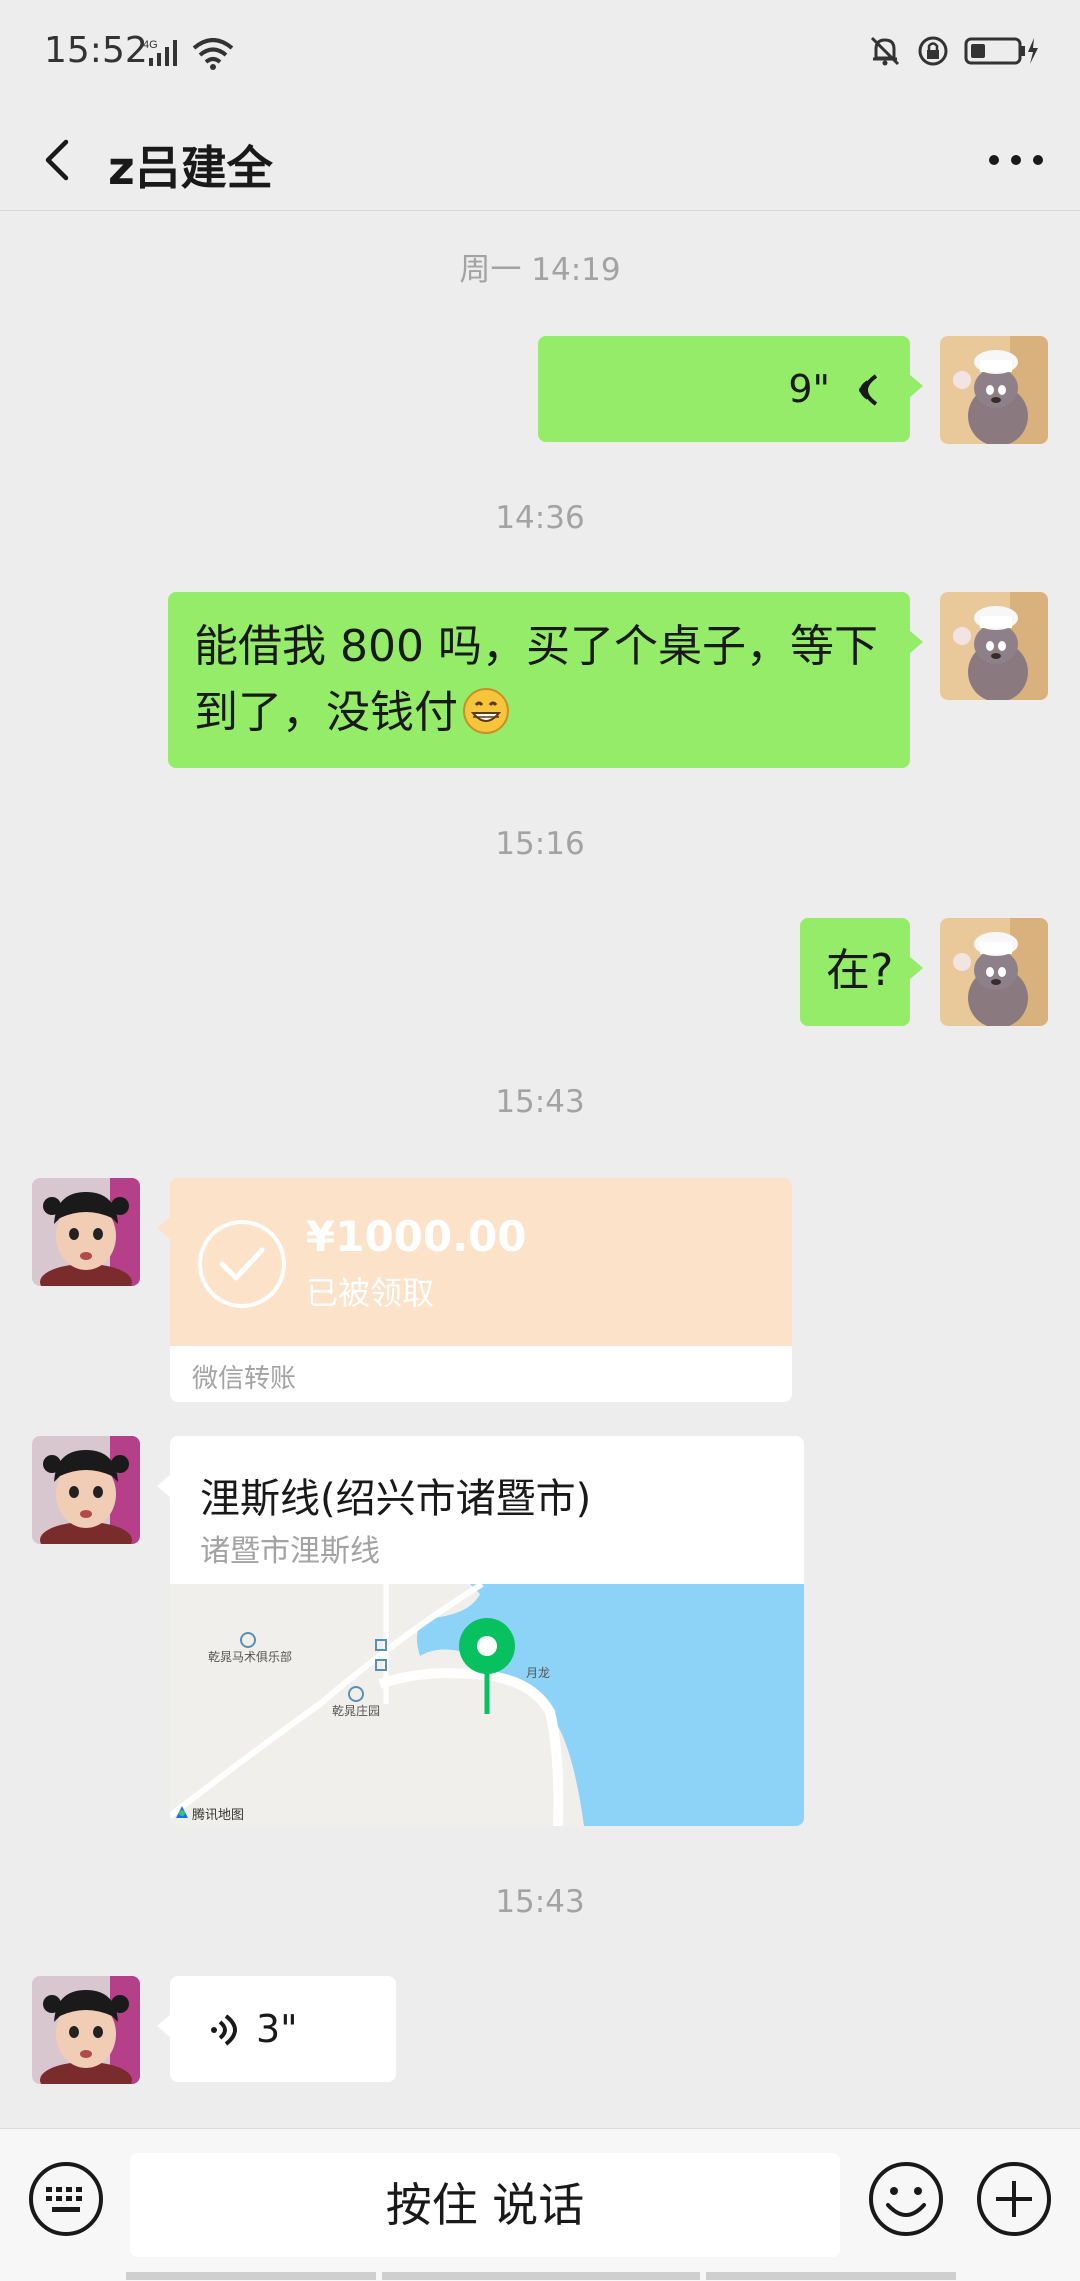 This screenshot has height=2281, width=1080. I want to click on bubble-tail, so click(164, 1486).